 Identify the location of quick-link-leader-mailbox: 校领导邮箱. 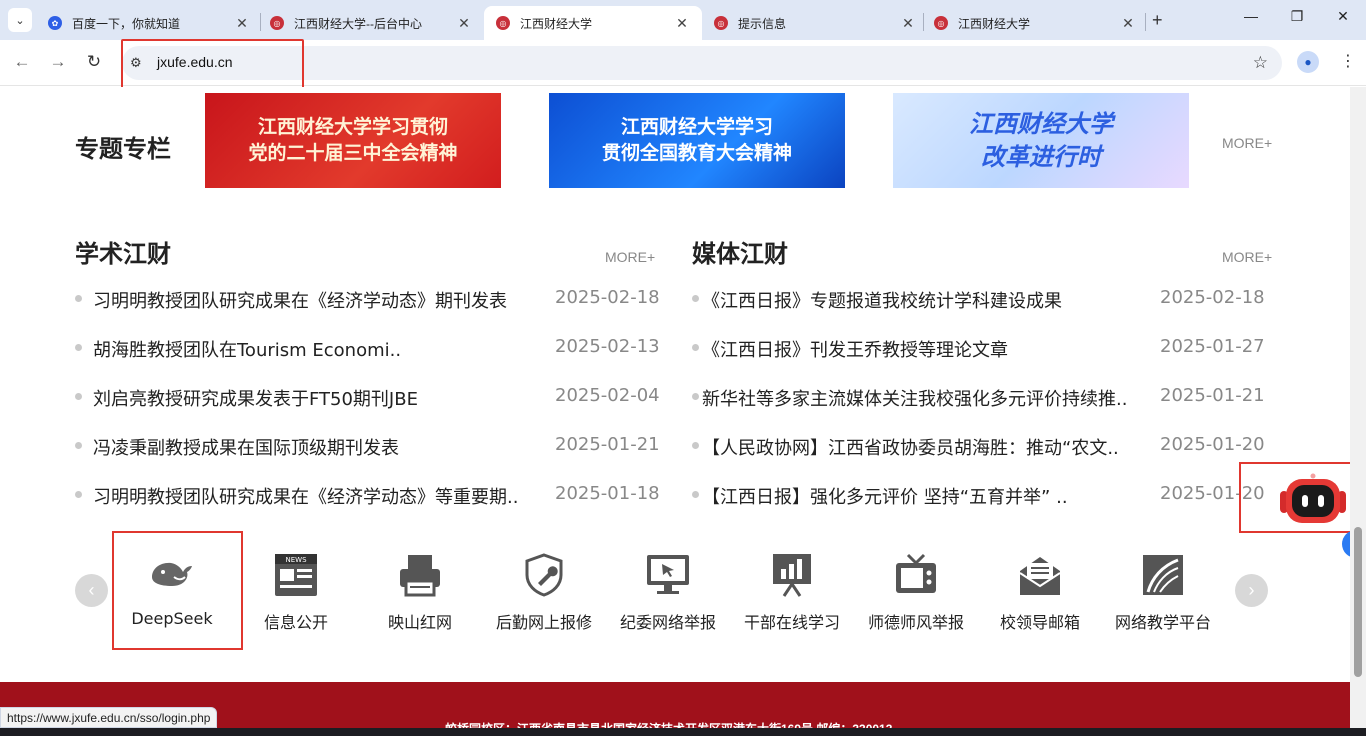
(1040, 589).